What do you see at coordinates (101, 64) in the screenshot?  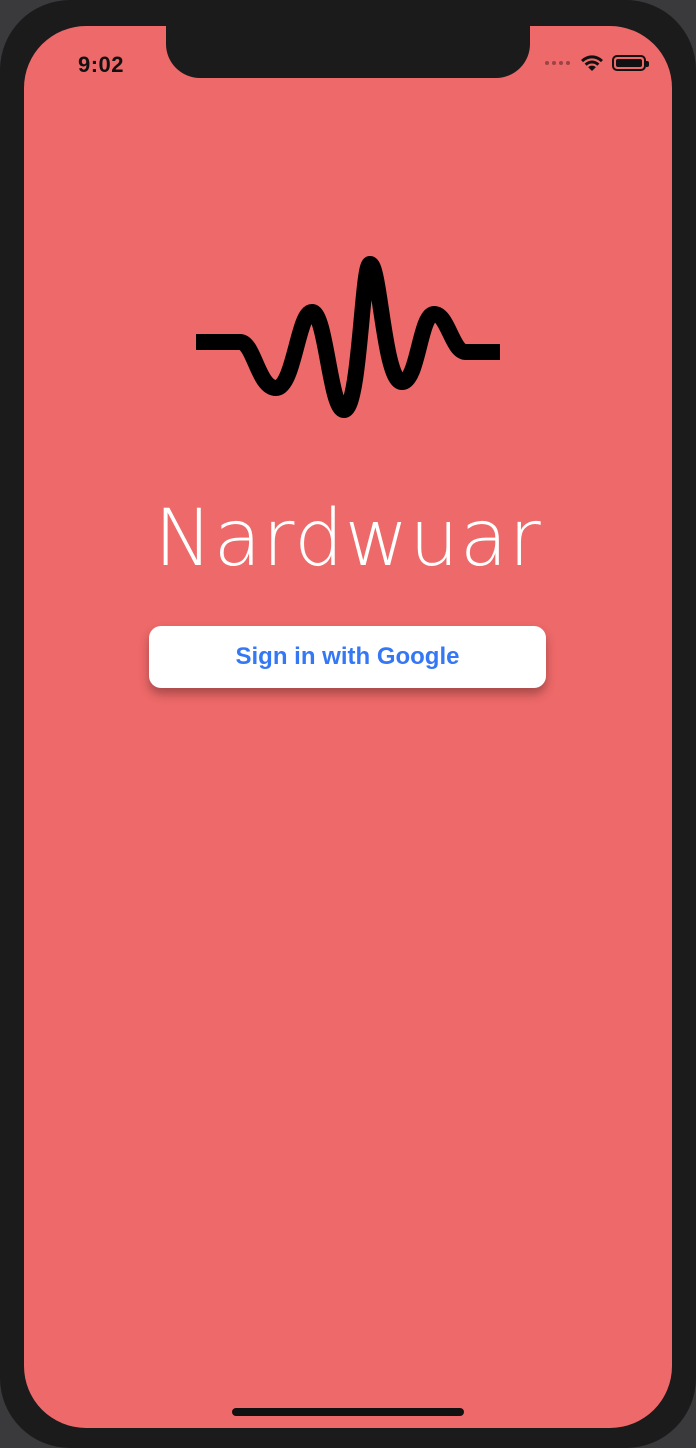 I see `status-time: 9:02` at bounding box center [101, 64].